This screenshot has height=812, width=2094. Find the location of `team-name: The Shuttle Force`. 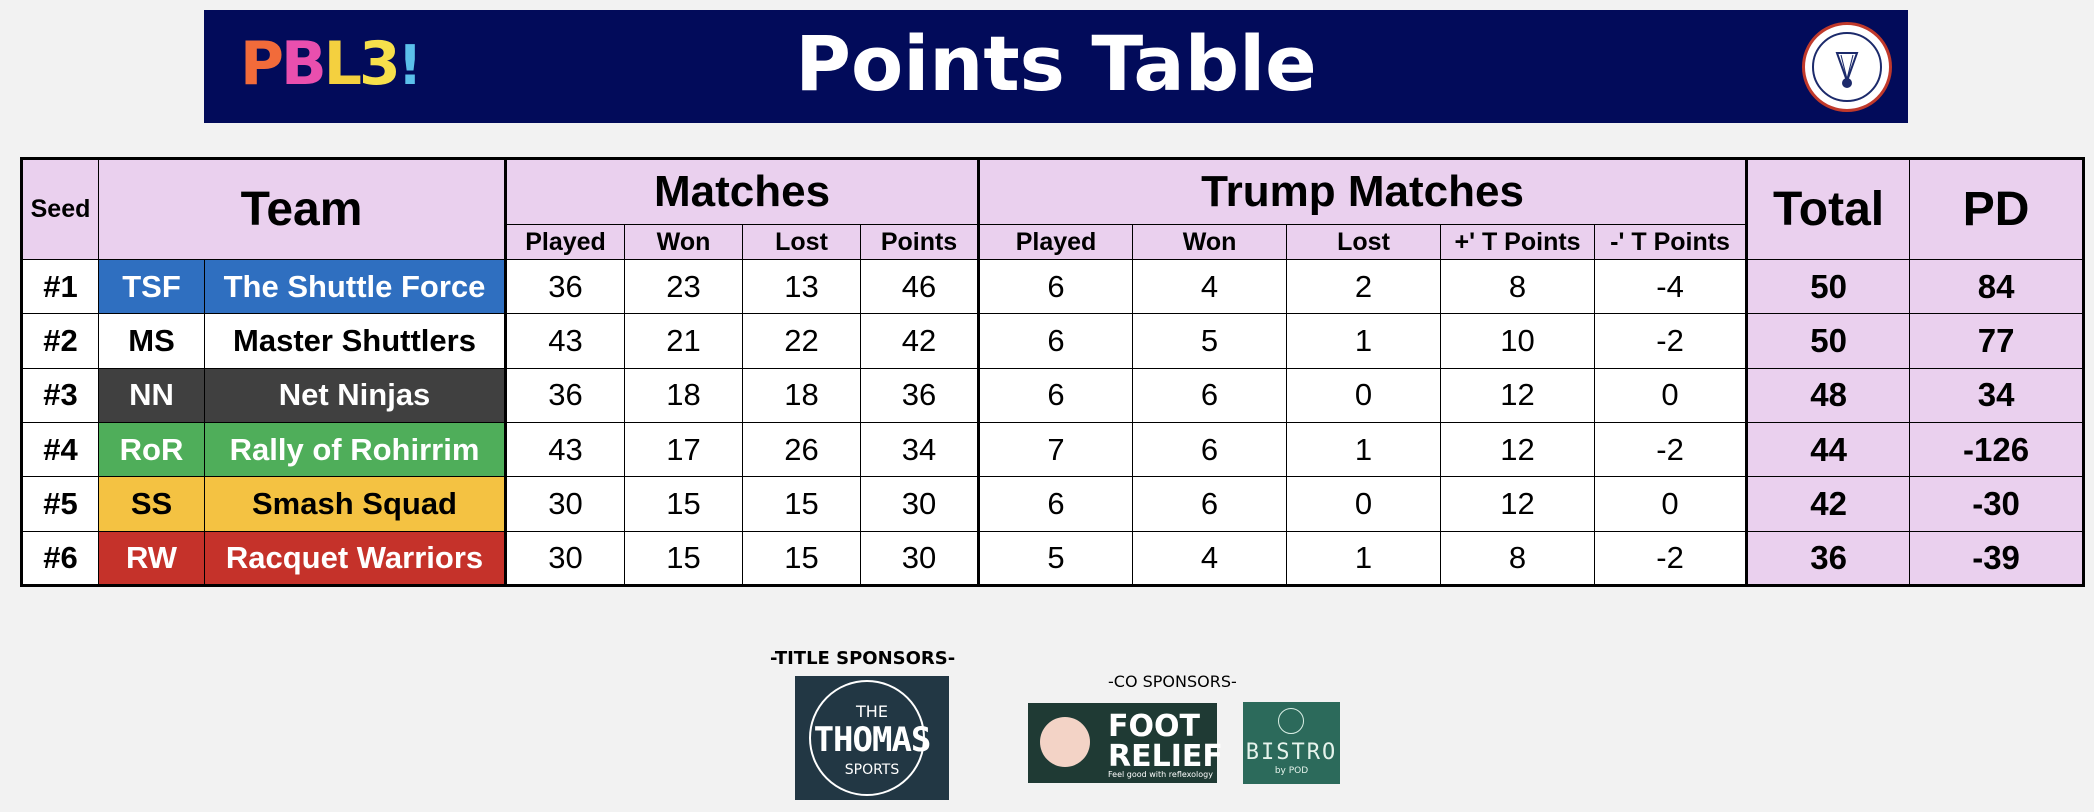

team-name: The Shuttle Force is located at coordinates (355, 286).